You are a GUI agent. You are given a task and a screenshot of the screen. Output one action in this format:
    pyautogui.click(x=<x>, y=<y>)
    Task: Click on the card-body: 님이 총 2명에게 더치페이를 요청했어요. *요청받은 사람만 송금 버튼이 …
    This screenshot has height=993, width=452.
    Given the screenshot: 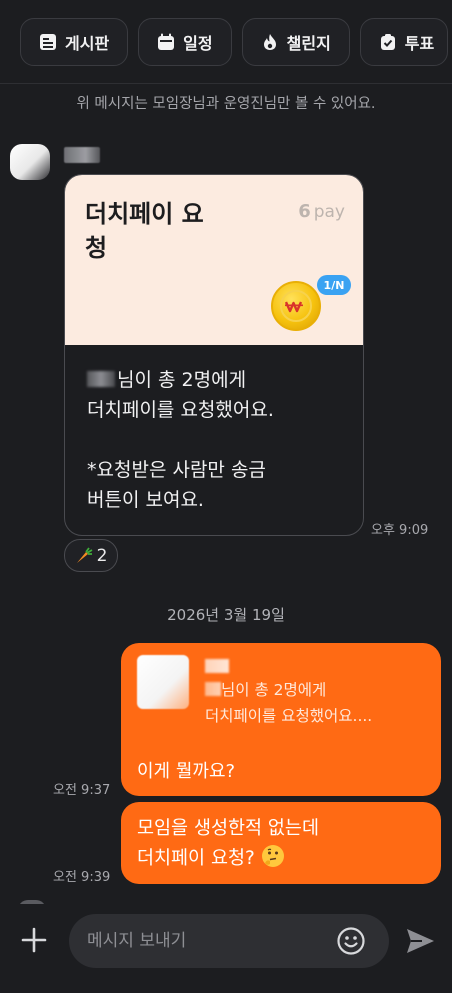 What is the action you would take?
    pyautogui.click(x=214, y=440)
    